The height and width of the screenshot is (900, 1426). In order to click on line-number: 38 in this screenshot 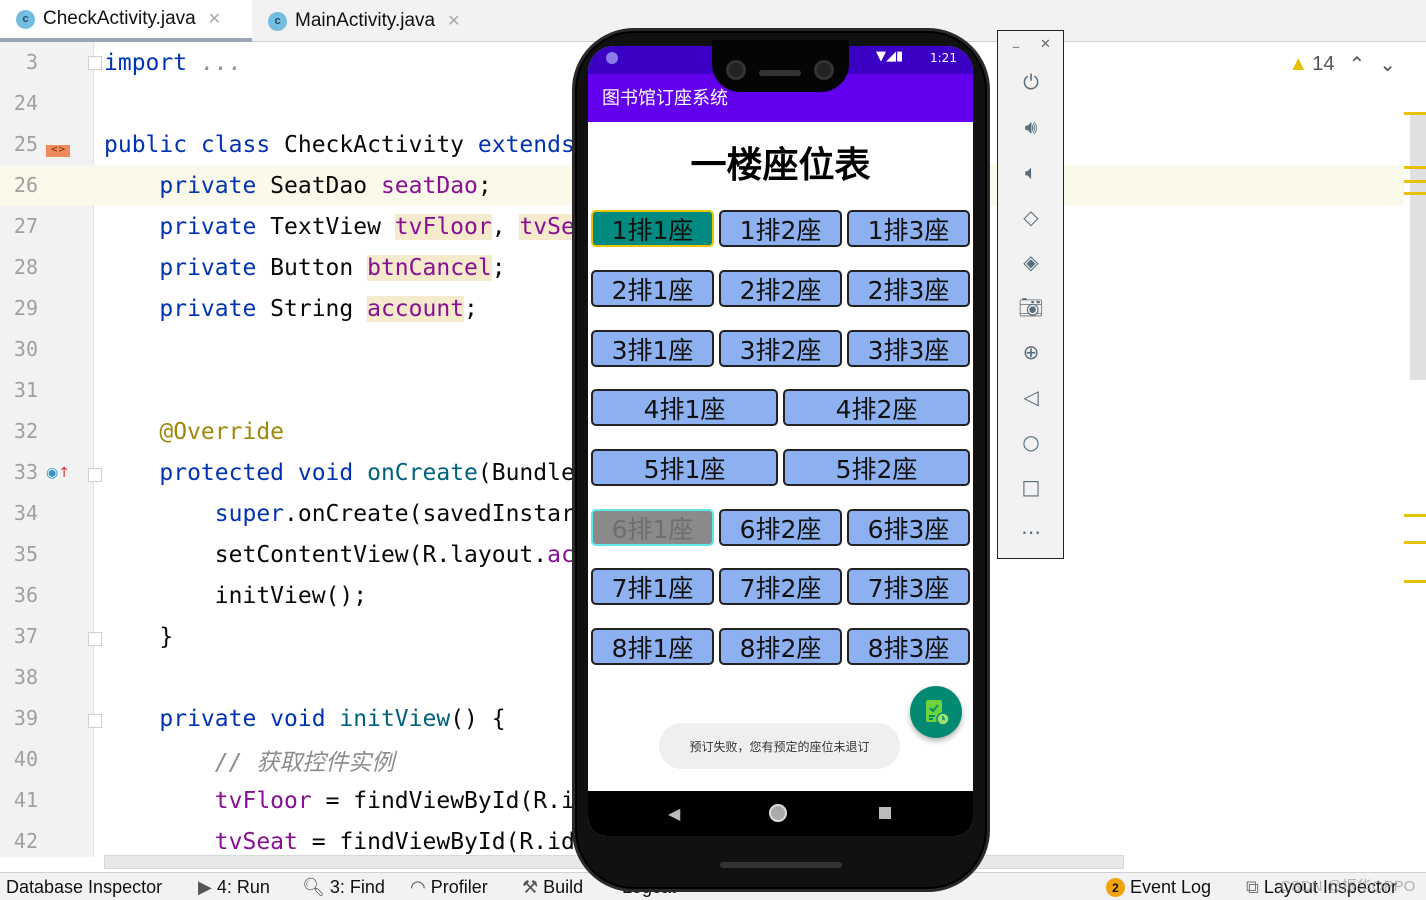, I will do `click(25, 677)`.